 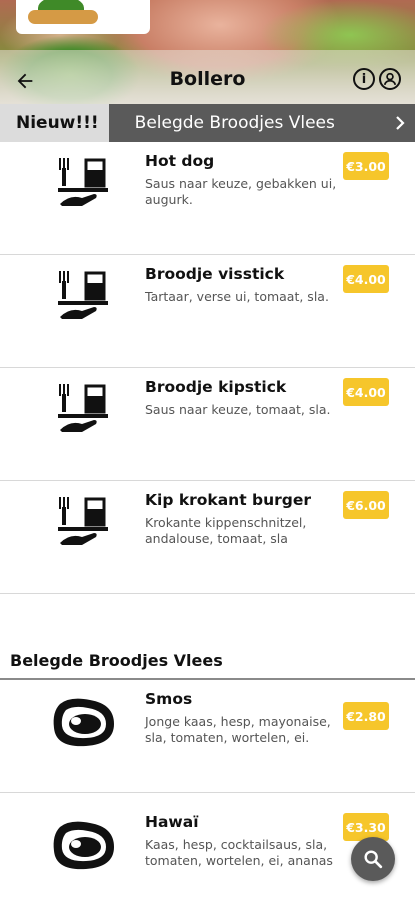 I want to click on item-name: Smos, so click(x=169, y=699).